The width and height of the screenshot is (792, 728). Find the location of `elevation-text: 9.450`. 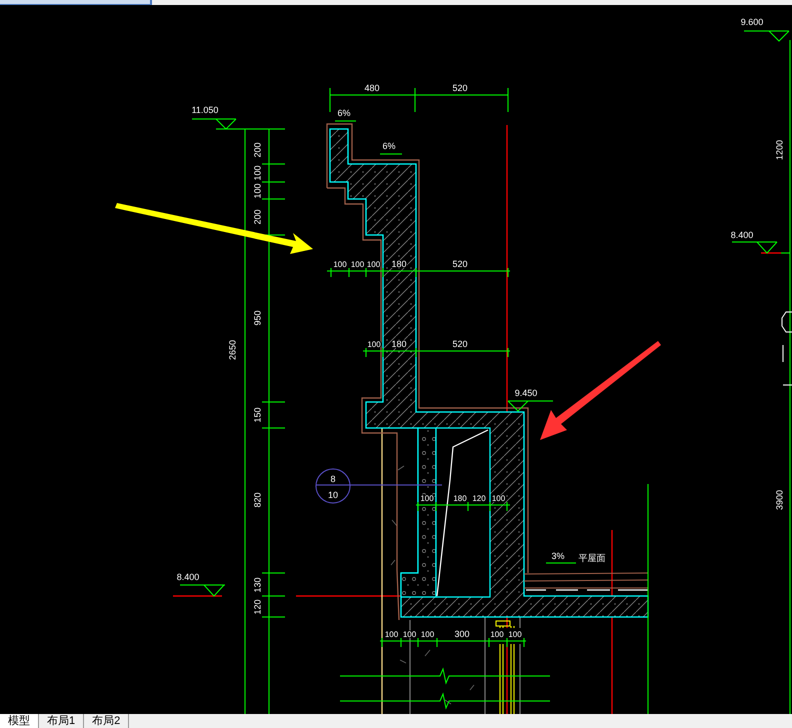

elevation-text: 9.450 is located at coordinates (526, 393).